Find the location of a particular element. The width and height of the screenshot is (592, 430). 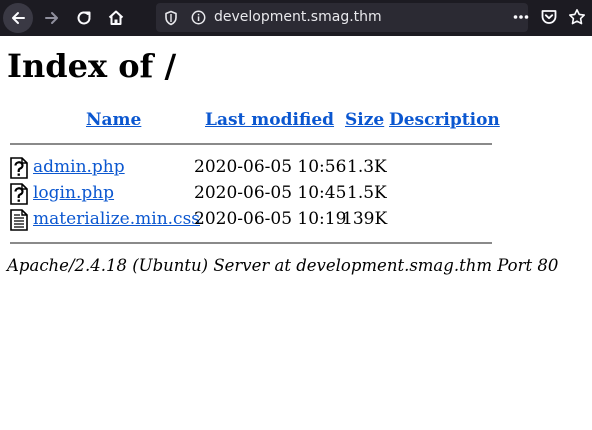

file-link-login-php: login.php is located at coordinates (73, 193).